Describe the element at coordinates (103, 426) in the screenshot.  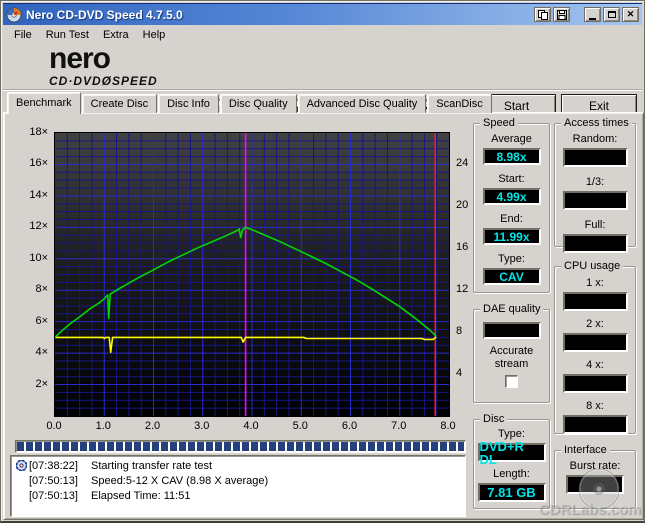
I see `x-axis-label: 1.0` at that location.